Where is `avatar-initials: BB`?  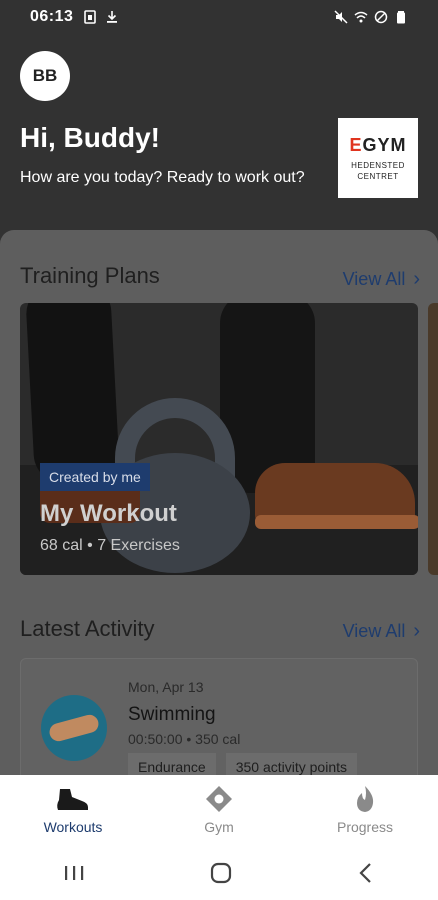 avatar-initials: BB is located at coordinates (45, 75).